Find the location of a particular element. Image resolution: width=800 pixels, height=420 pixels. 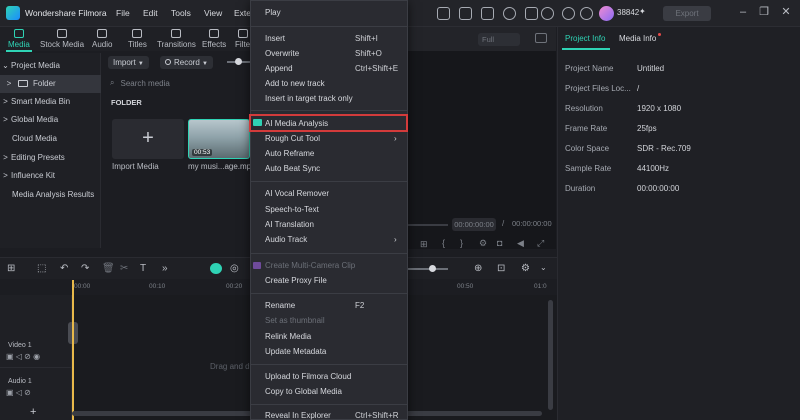

layout-icon is located at coordinates (465, 13).